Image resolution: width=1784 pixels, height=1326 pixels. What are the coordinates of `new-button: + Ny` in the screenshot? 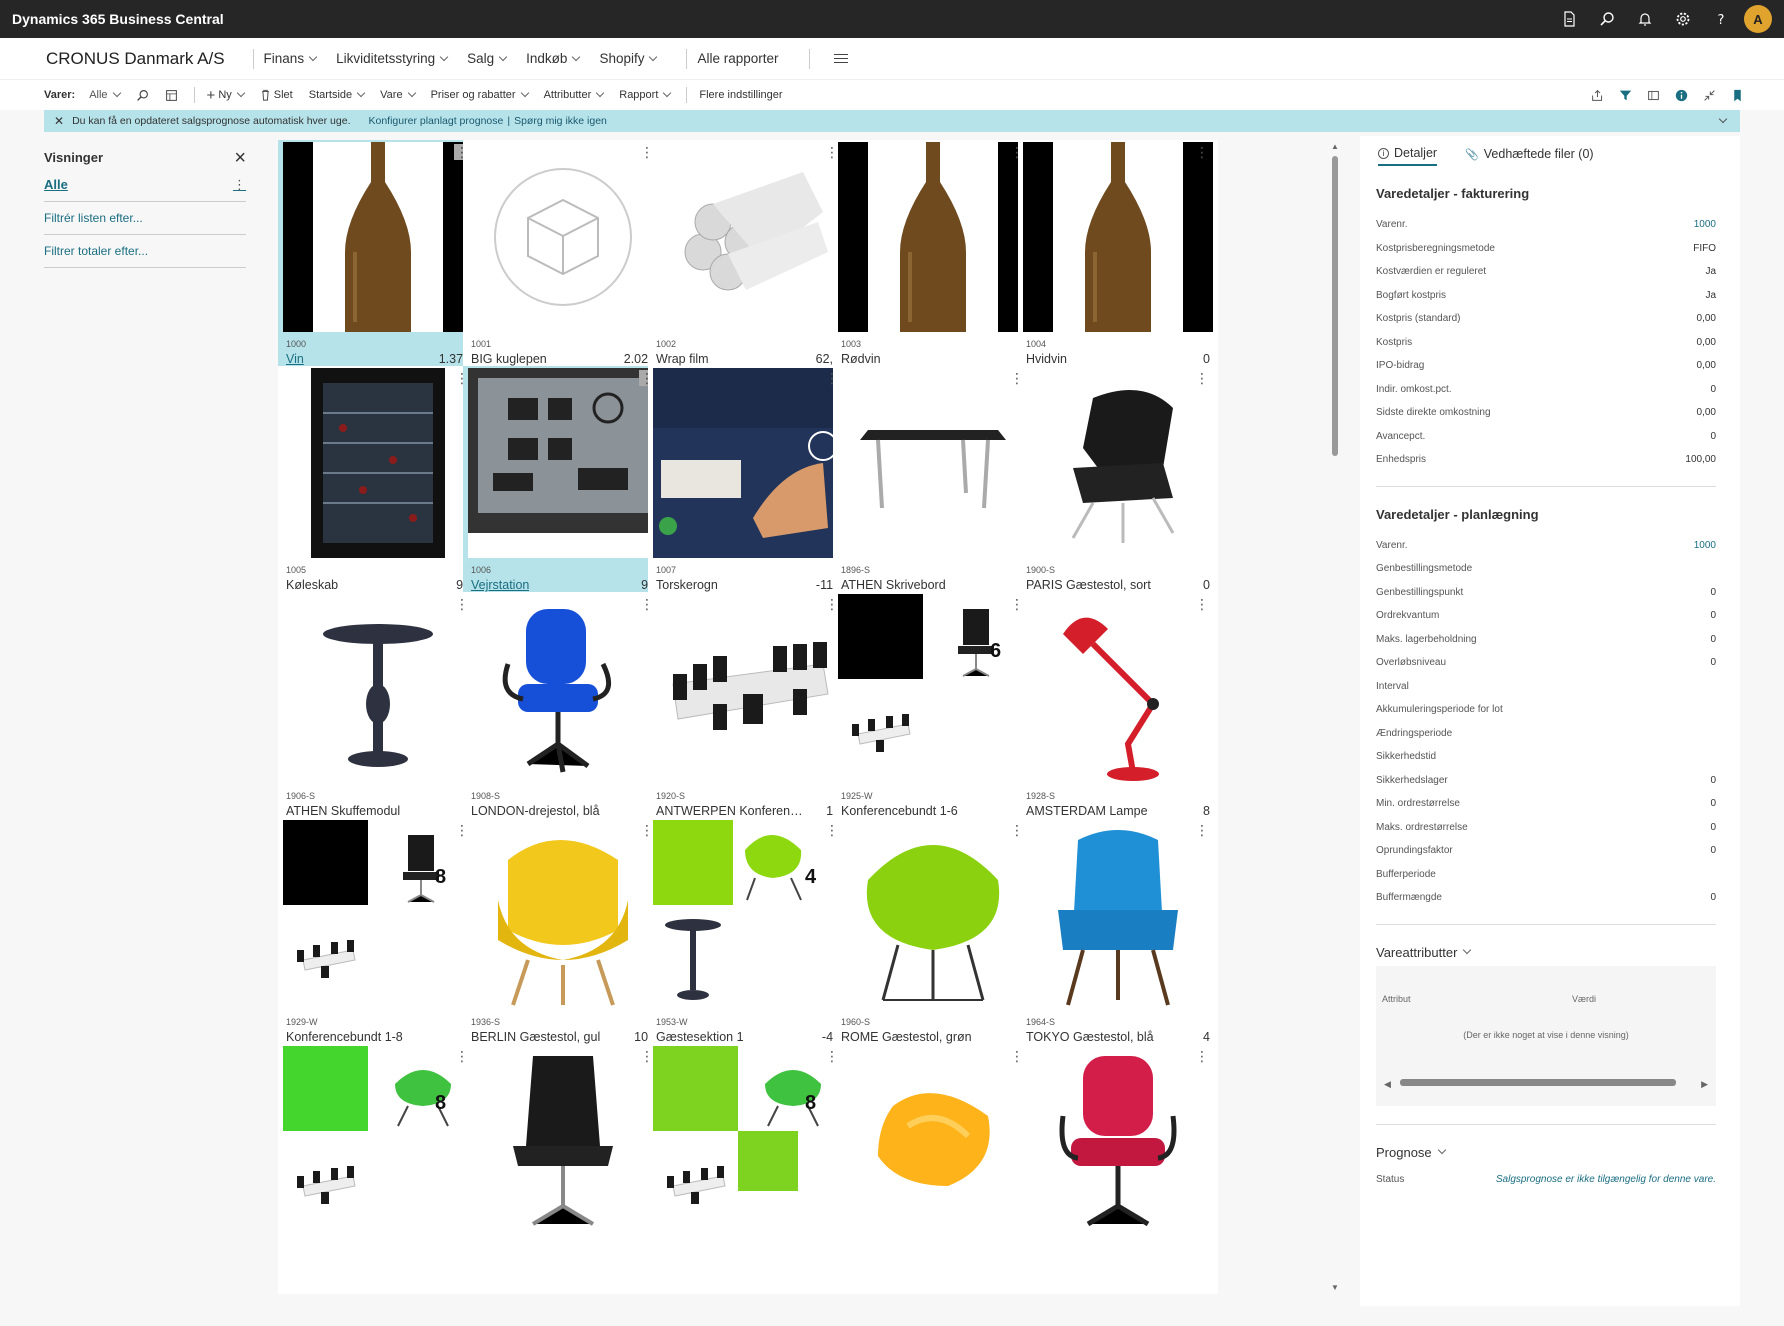 It's located at (226, 95).